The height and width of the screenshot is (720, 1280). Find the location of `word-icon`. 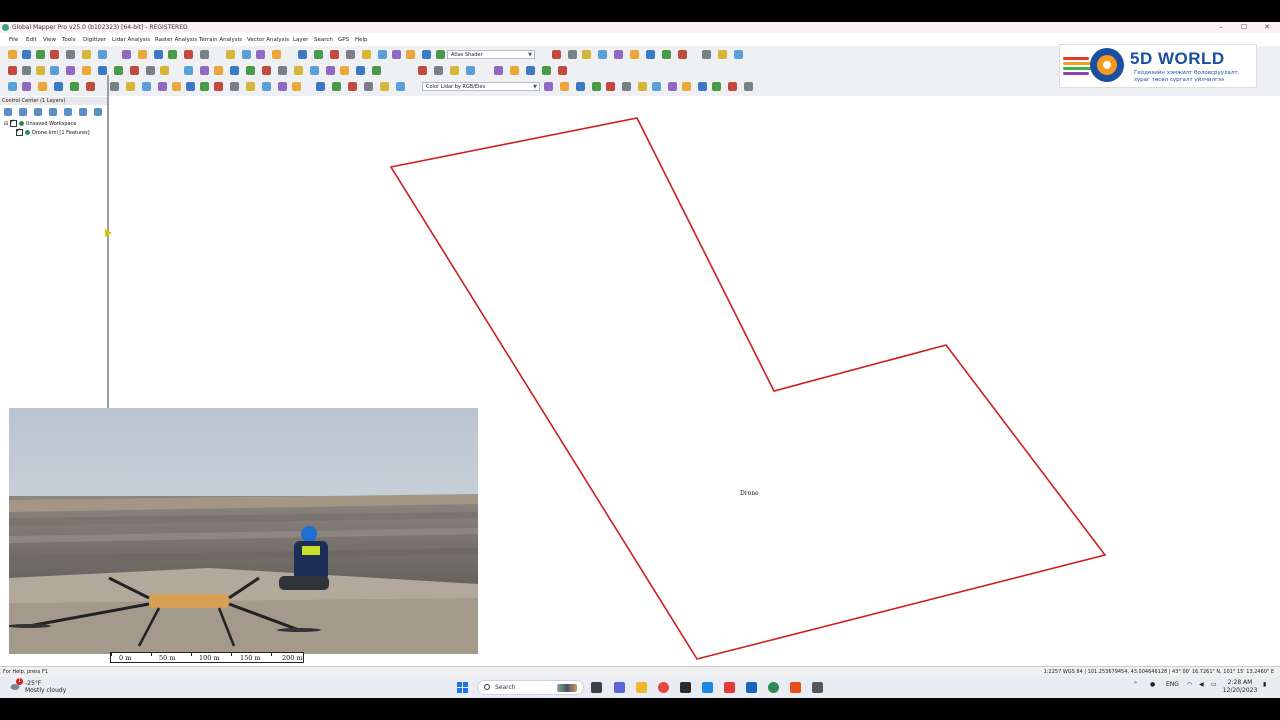

word-icon is located at coordinates (751, 687).